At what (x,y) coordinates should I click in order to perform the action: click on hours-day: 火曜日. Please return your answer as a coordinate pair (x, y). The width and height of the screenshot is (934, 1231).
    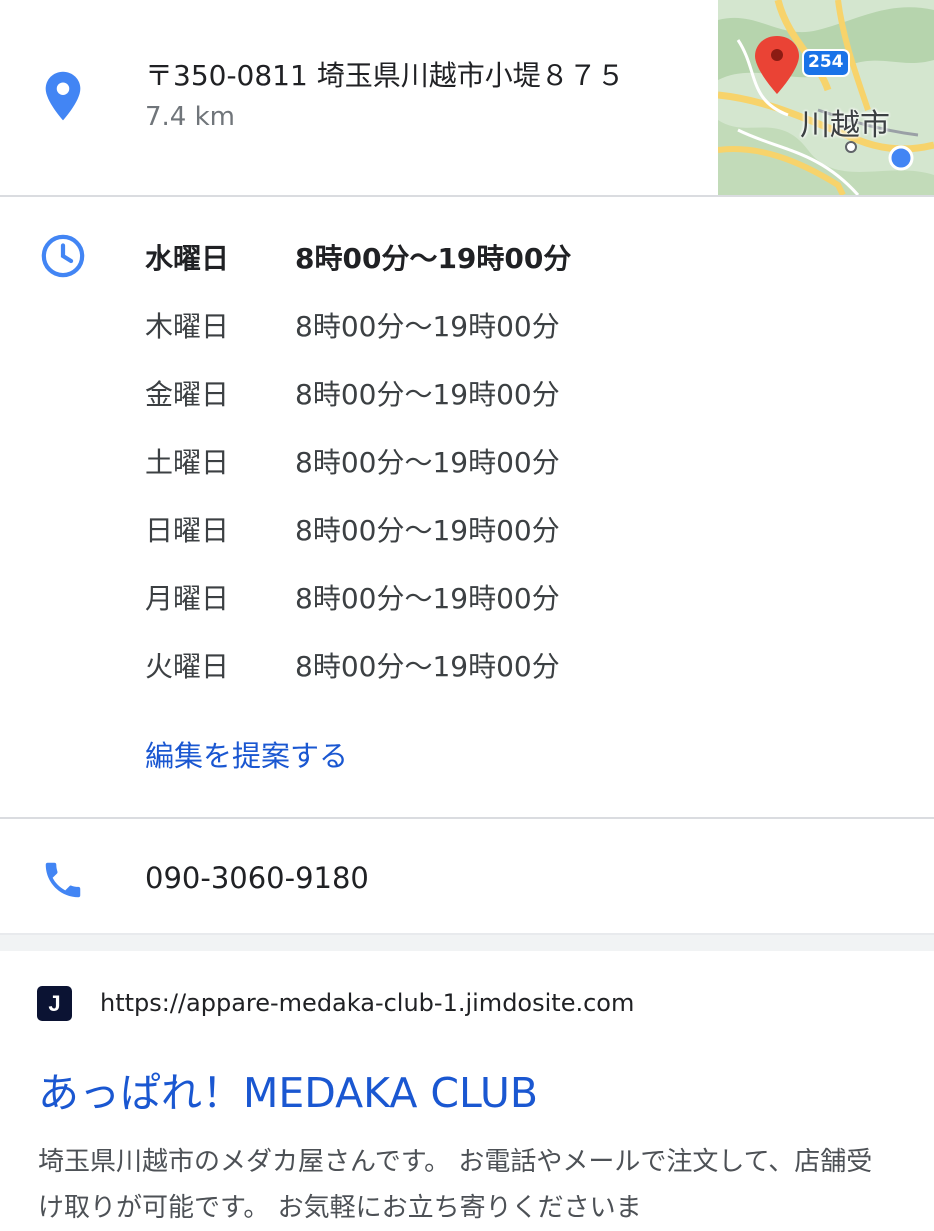
    Looking at the image, I should click on (187, 666).